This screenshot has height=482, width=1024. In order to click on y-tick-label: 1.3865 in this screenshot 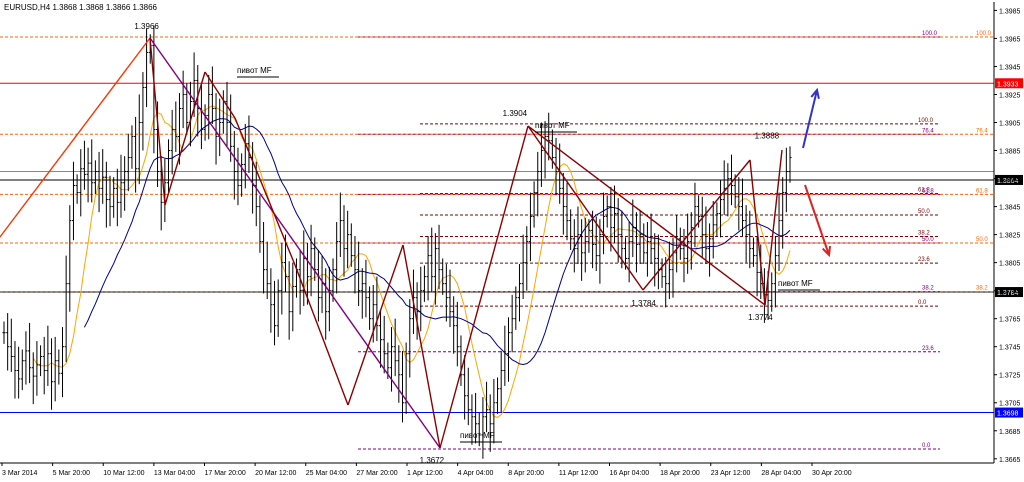, I will do `click(1010, 180)`.